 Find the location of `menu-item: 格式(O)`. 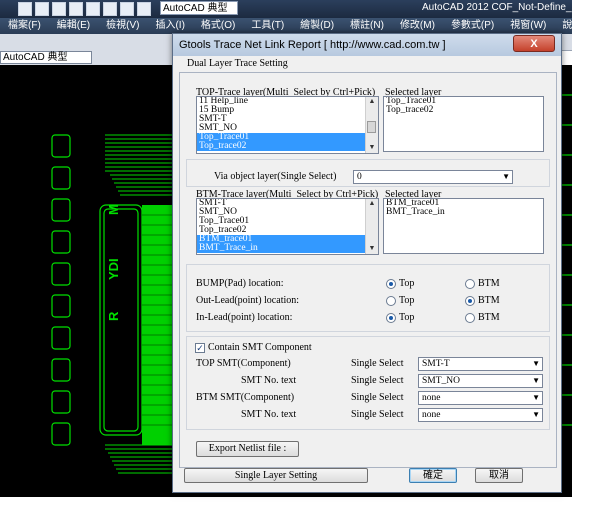

menu-item: 格式(O) is located at coordinates (218, 26).